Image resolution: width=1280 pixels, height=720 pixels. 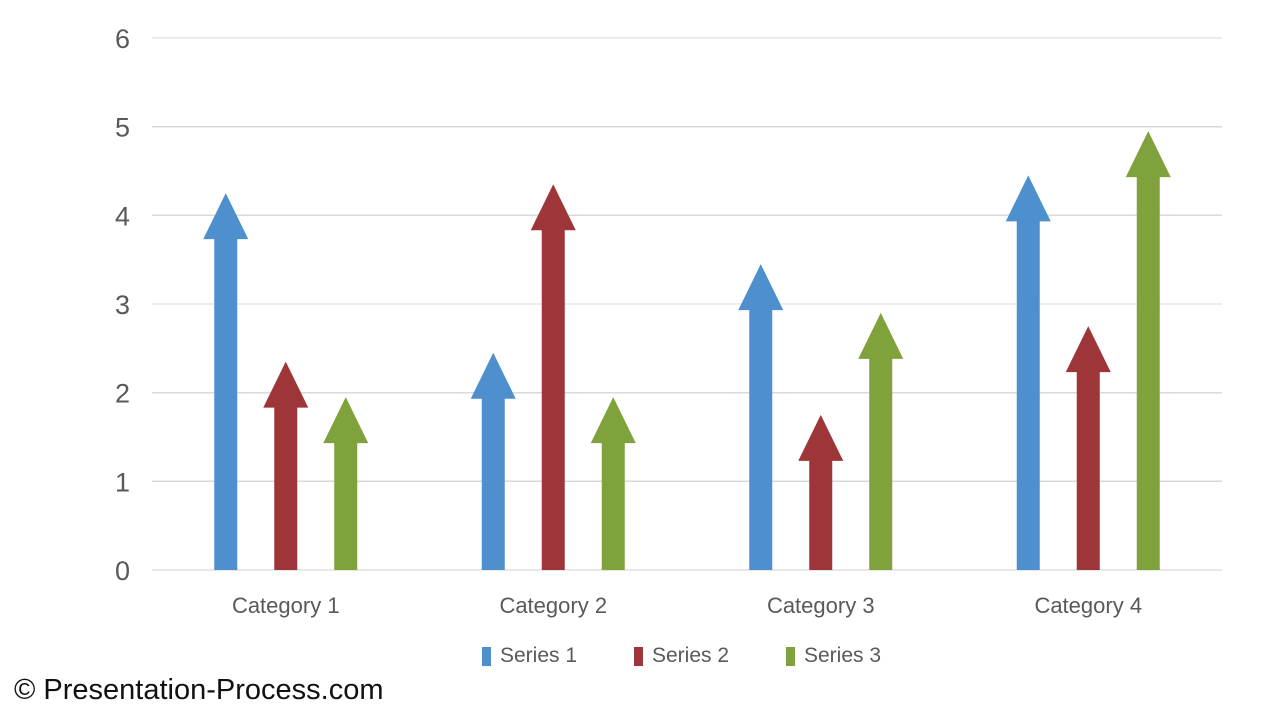 What do you see at coordinates (122, 216) in the screenshot?
I see `y-axis-tick-label: 4` at bounding box center [122, 216].